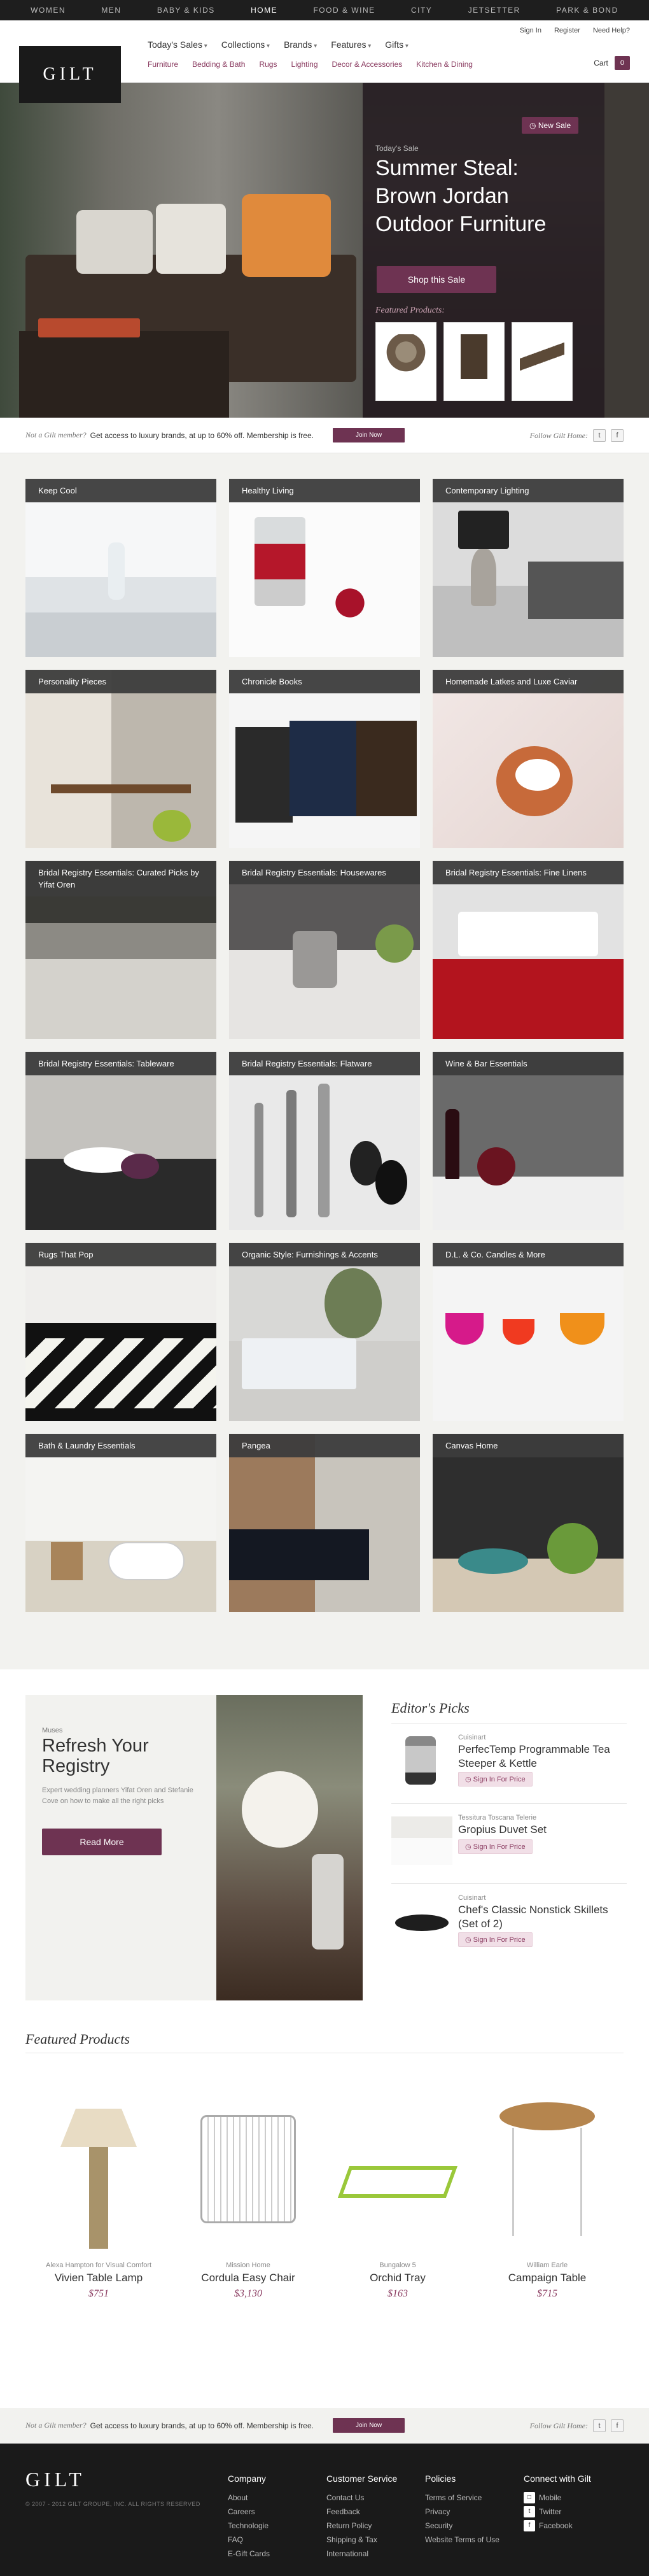 The width and height of the screenshot is (649, 2576). I want to click on footer-link: FAQ, so click(249, 2540).